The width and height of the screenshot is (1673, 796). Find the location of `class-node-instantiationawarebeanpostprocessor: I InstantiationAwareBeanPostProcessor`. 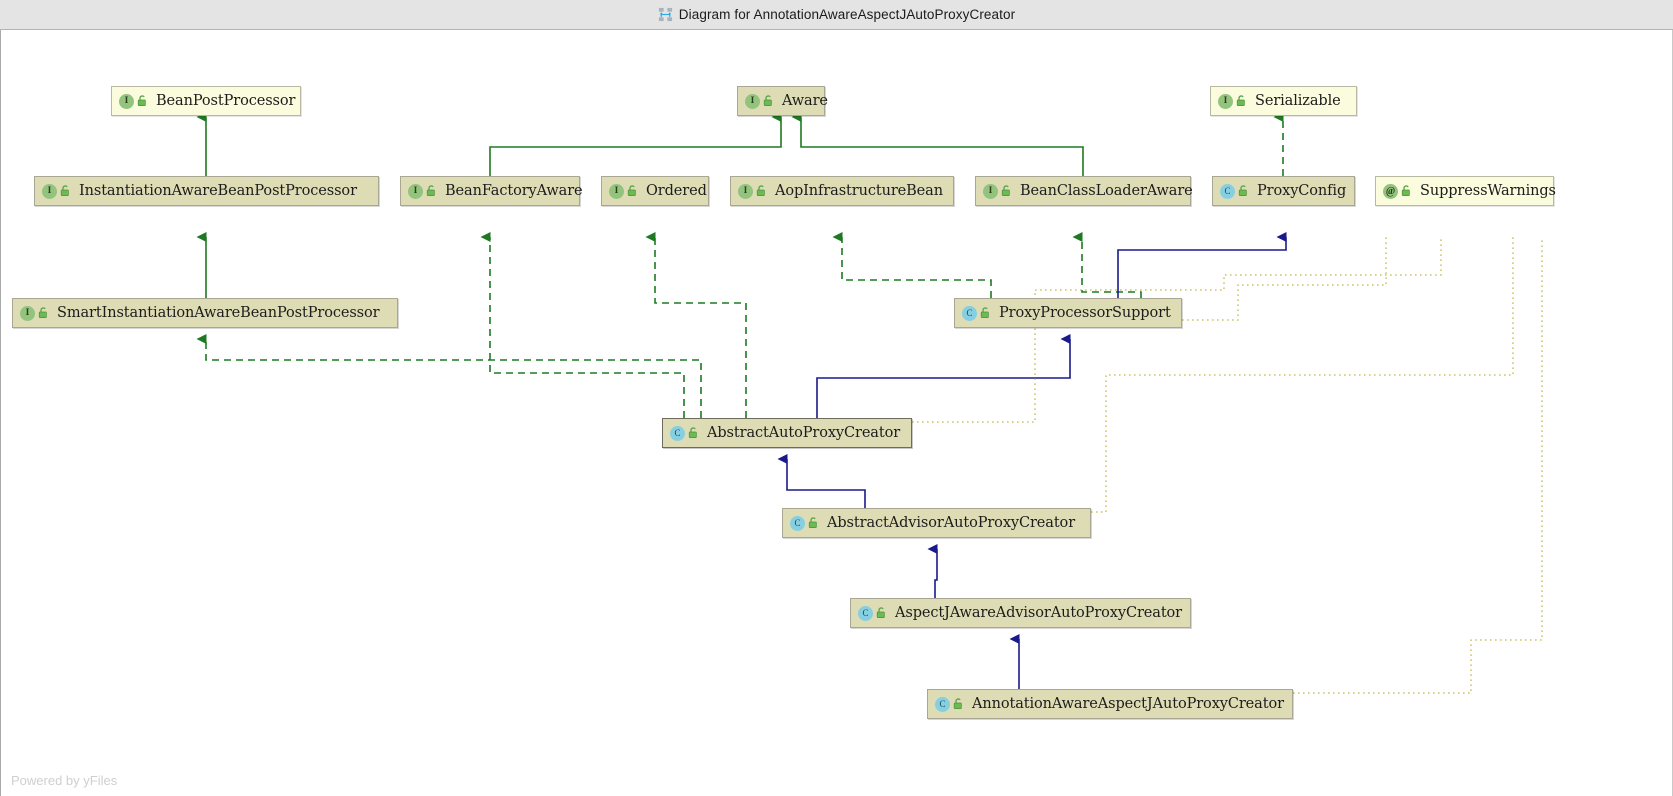

class-node-instantiationawarebeanpostprocessor: I InstantiationAwareBeanPostProcessor is located at coordinates (206, 191).